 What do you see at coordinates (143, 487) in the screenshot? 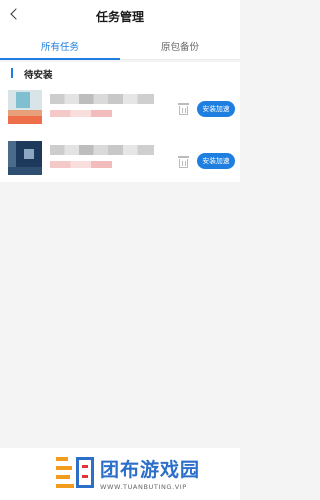
I see `site-url: WWW.TUANBUTING.VIP` at bounding box center [143, 487].